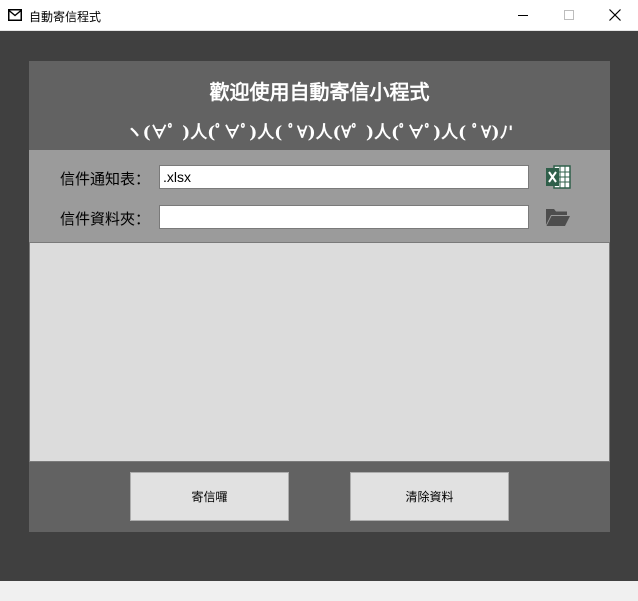  I want to click on page-title: 歡迎使用自動寄信小程式, so click(319, 92).